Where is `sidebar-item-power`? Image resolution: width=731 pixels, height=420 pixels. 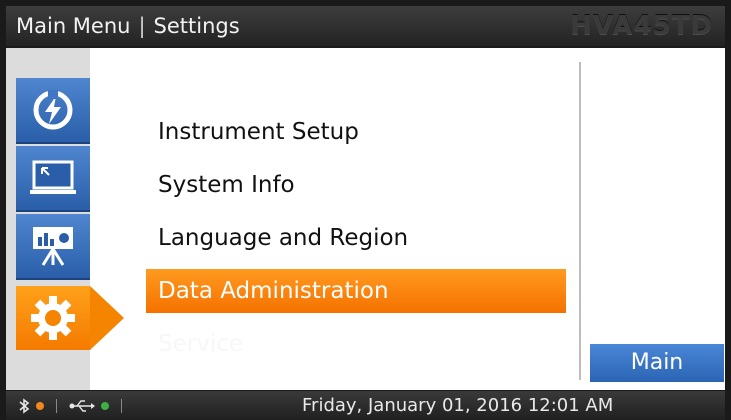
sidebar-item-power is located at coordinates (53, 111).